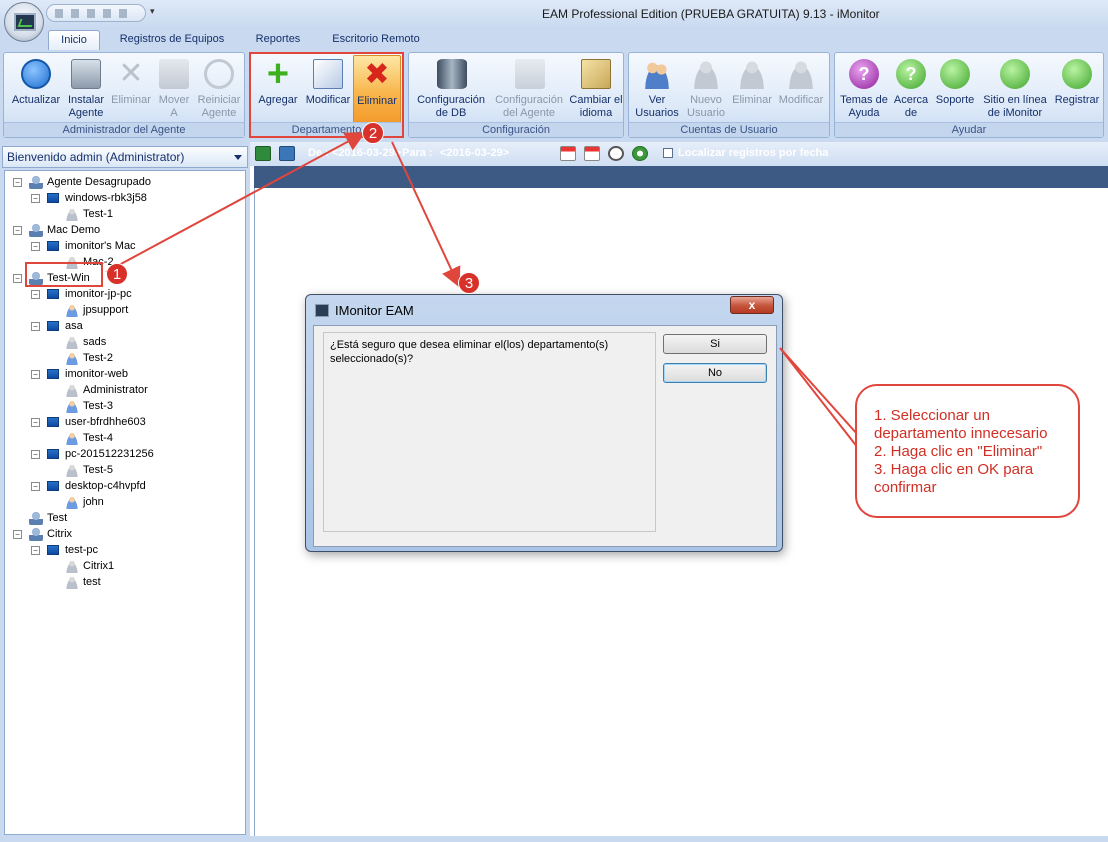 The height and width of the screenshot is (842, 1108). Describe the element at coordinates (93, 502) in the screenshot. I see `tree-node-label: john` at that location.